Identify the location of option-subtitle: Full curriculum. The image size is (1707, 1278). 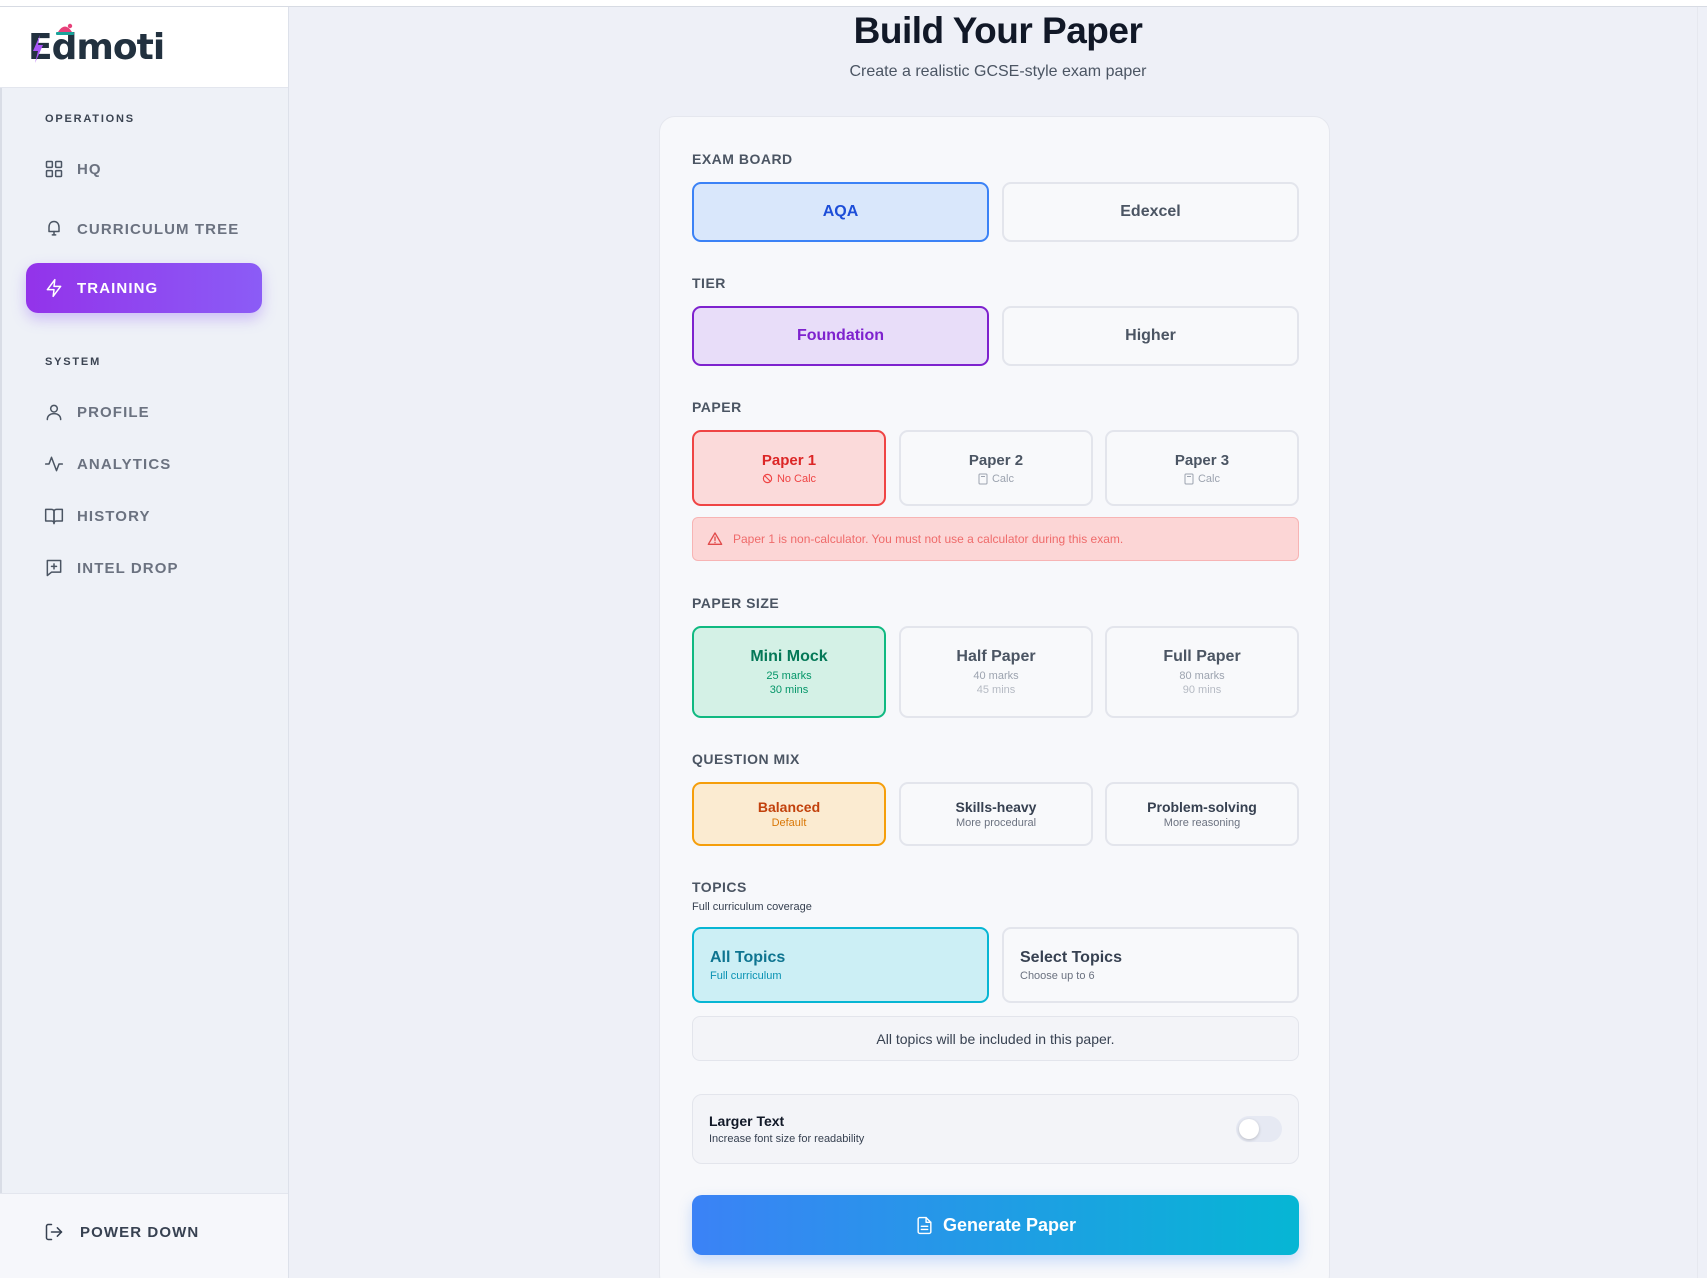
(746, 975).